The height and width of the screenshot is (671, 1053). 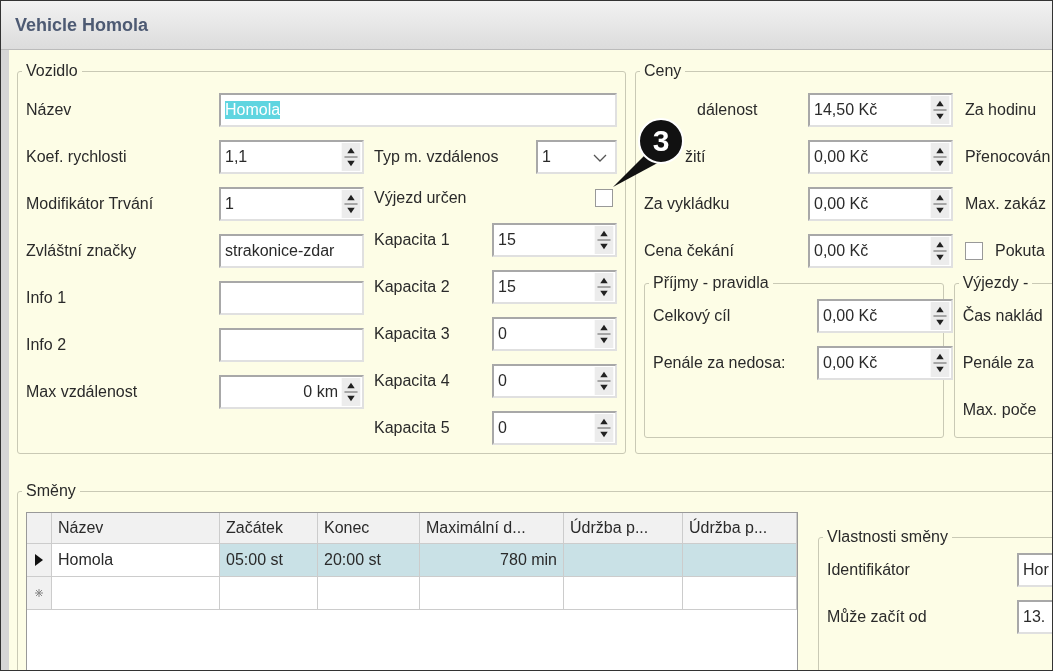 I want to click on group-title: Příjmy - pravidla, so click(x=711, y=283).